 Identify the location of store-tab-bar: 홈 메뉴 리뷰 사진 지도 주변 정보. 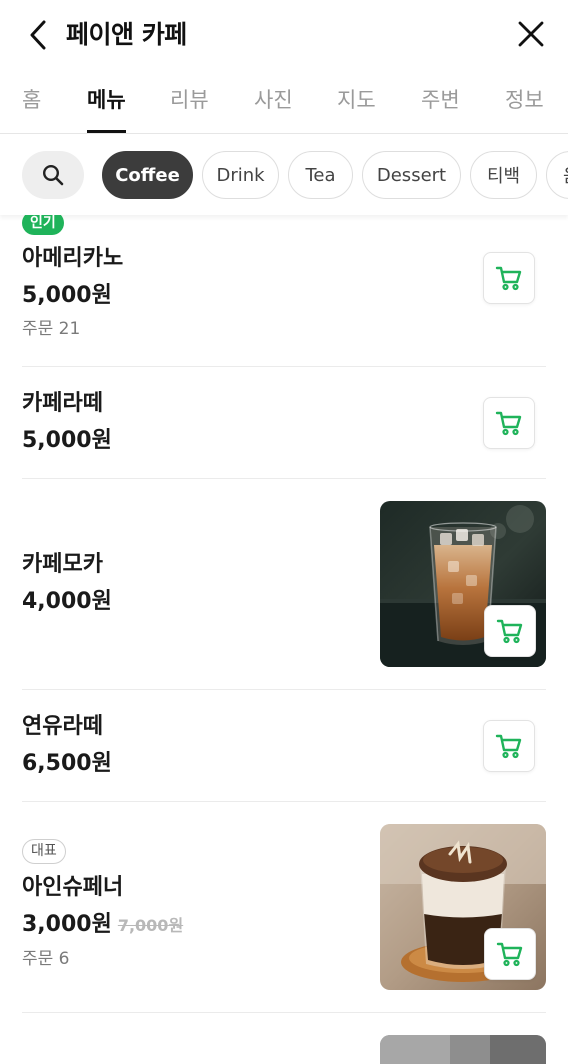
(284, 102).